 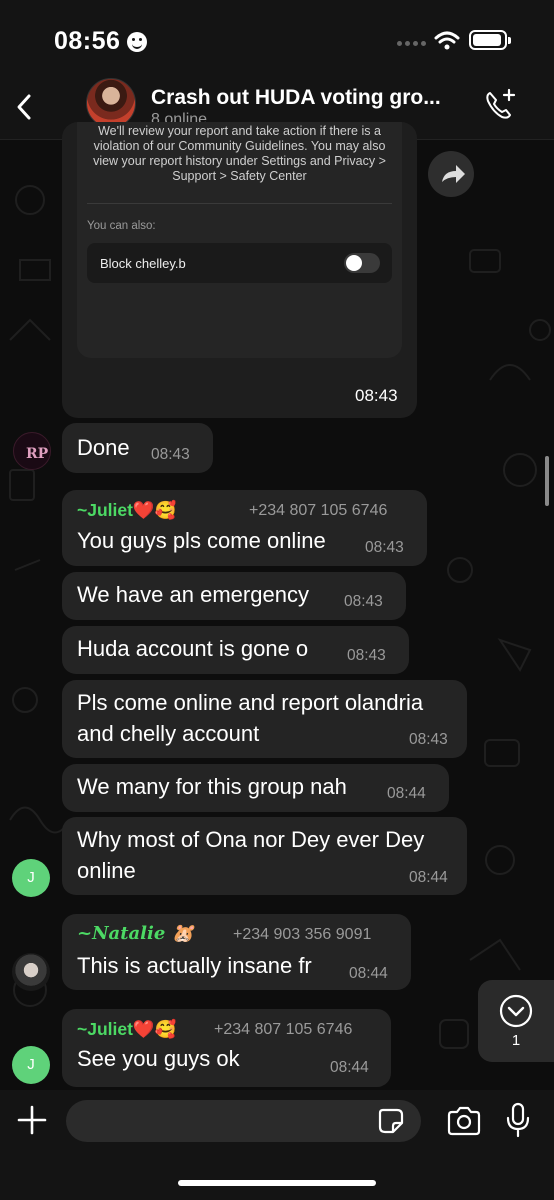 What do you see at coordinates (391, 1121) in the screenshot?
I see `sticker-icon` at bounding box center [391, 1121].